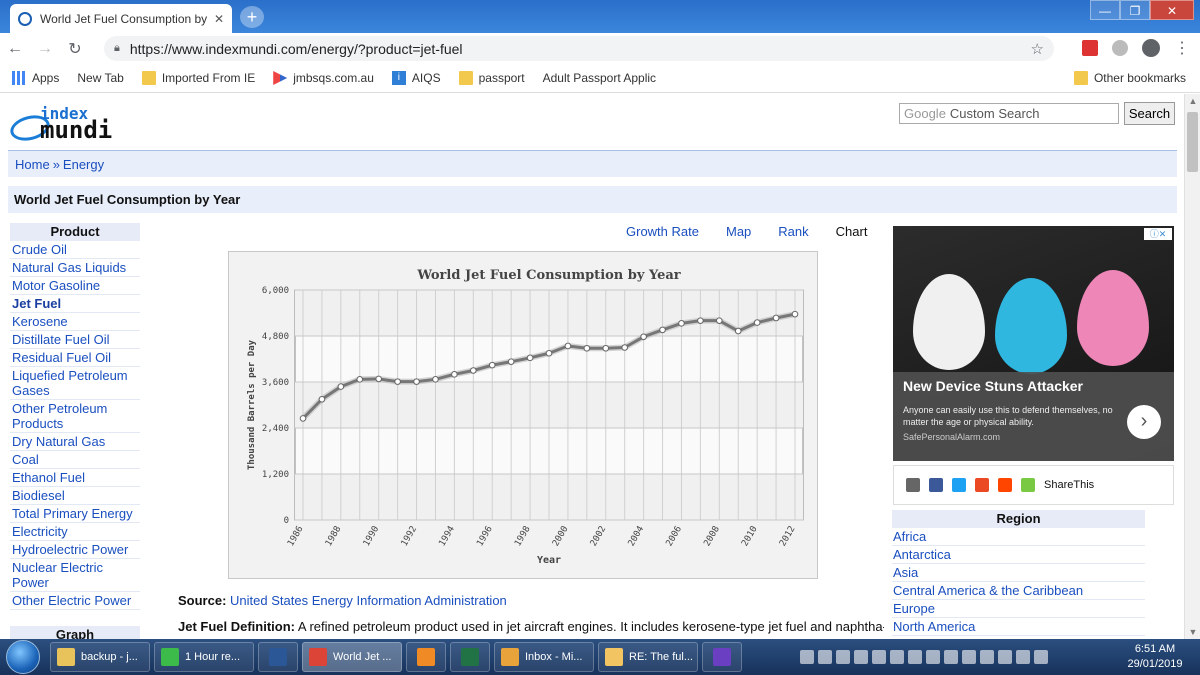  What do you see at coordinates (1005, 485) in the screenshot?
I see `reddit-icon` at bounding box center [1005, 485].